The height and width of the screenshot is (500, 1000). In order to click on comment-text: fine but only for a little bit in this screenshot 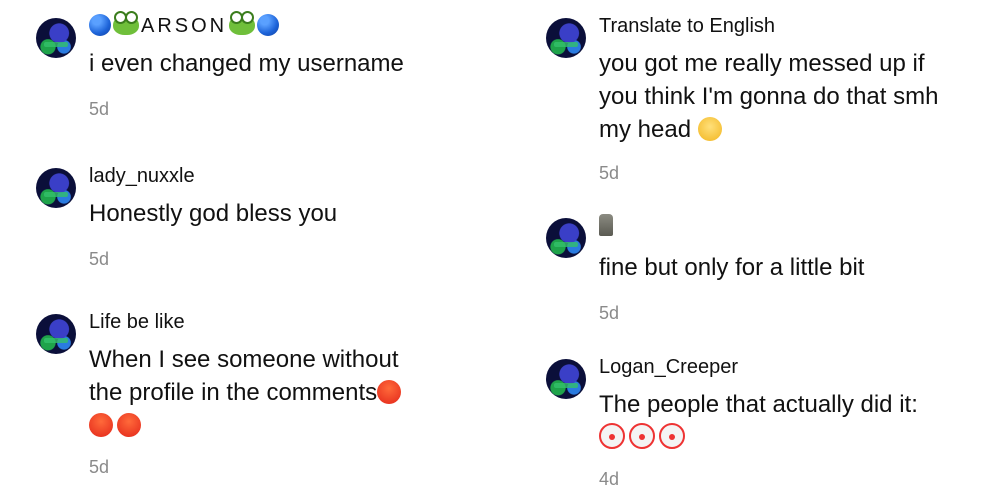, I will do `click(732, 267)`.